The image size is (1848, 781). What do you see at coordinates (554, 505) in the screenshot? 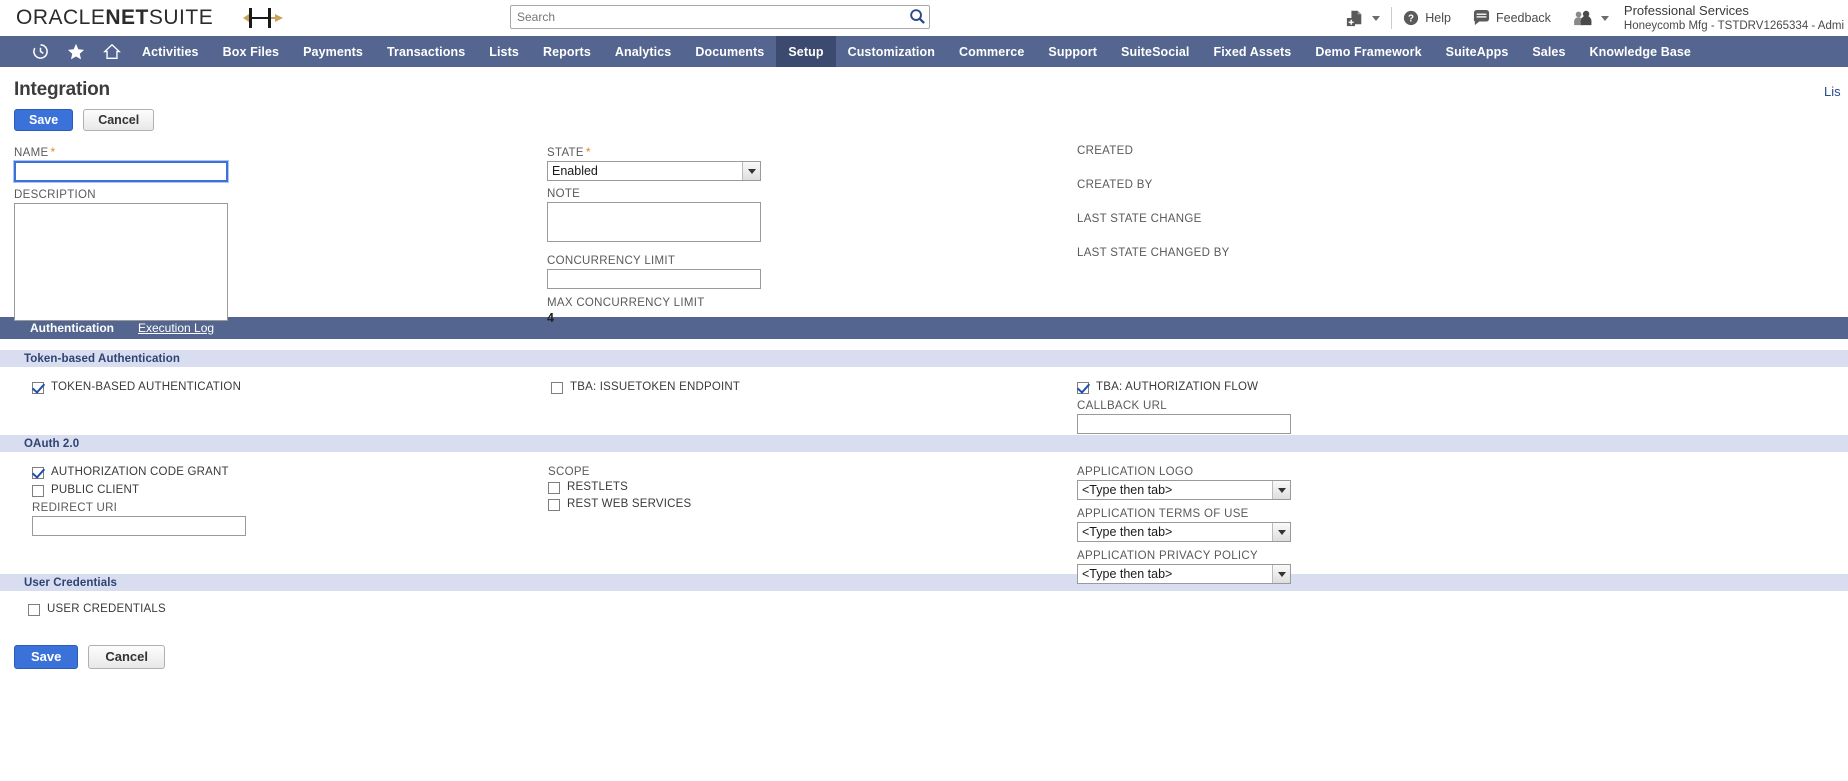
I see `scope-rest-web-services-checkbox` at bounding box center [554, 505].